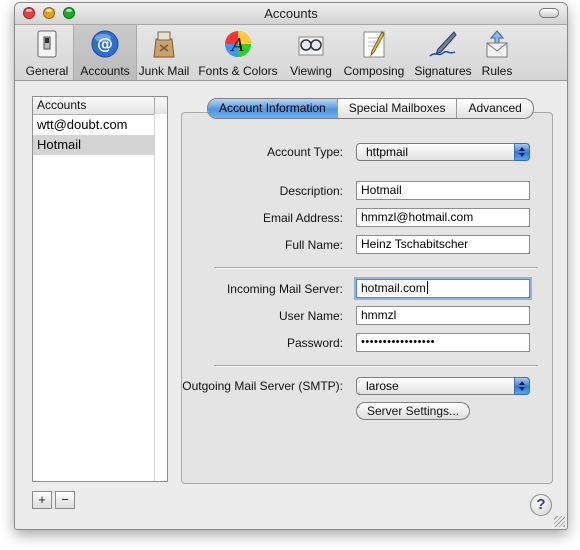 The width and height of the screenshot is (580, 550). What do you see at coordinates (497, 44) in the screenshot?
I see `rules-envelope-icon` at bounding box center [497, 44].